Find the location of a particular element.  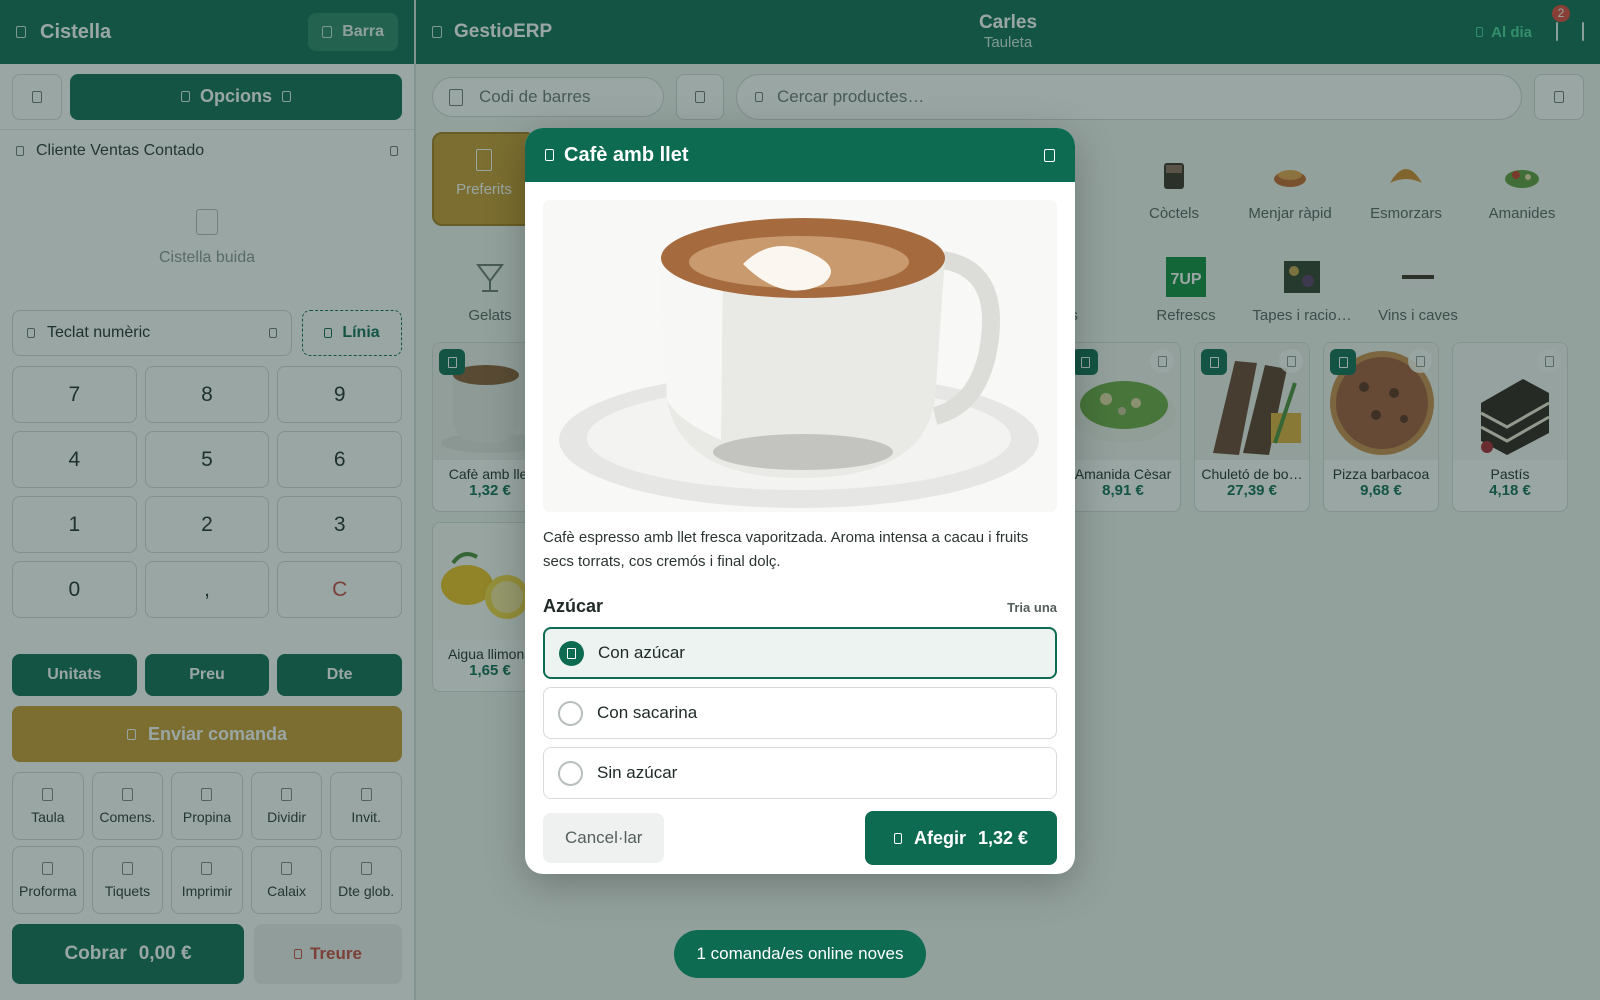

close-icon is located at coordinates (1049, 155).